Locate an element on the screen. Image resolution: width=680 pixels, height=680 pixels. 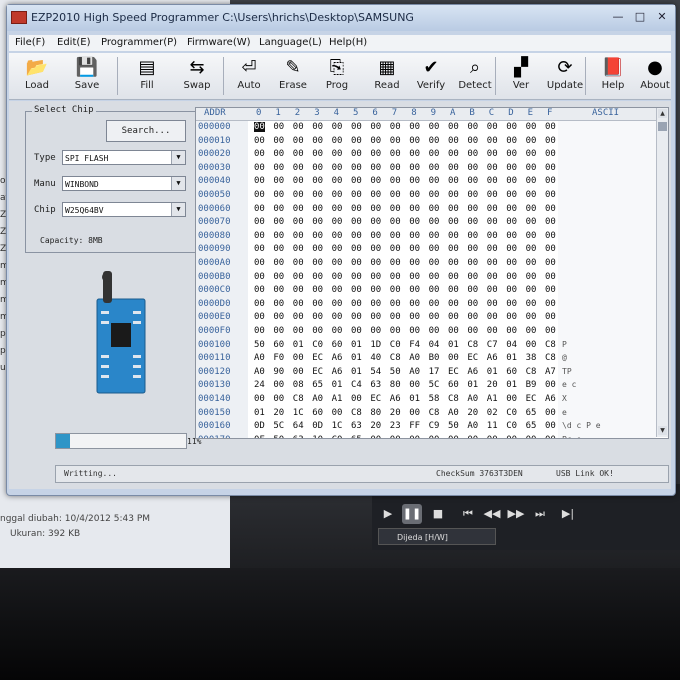
chip-select: W25Q64BV ▼ is located at coordinates (124, 209).